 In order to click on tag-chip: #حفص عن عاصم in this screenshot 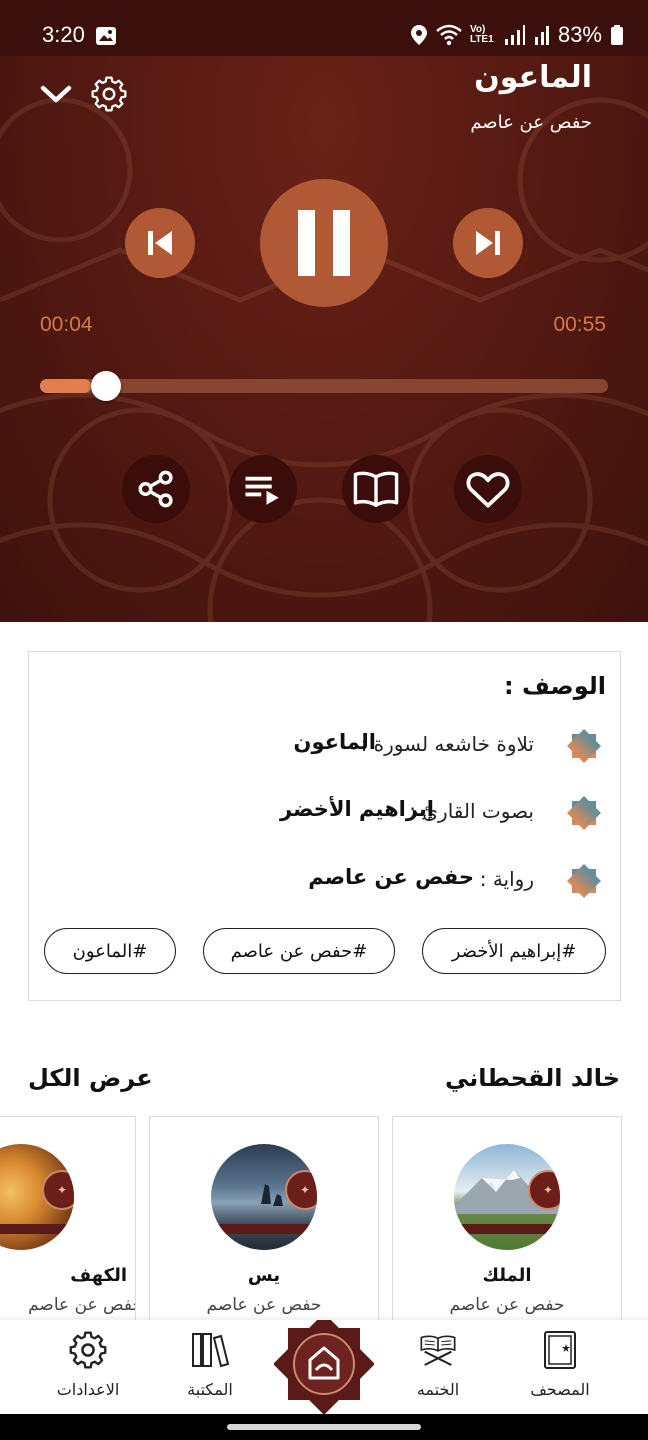, I will do `click(299, 951)`.